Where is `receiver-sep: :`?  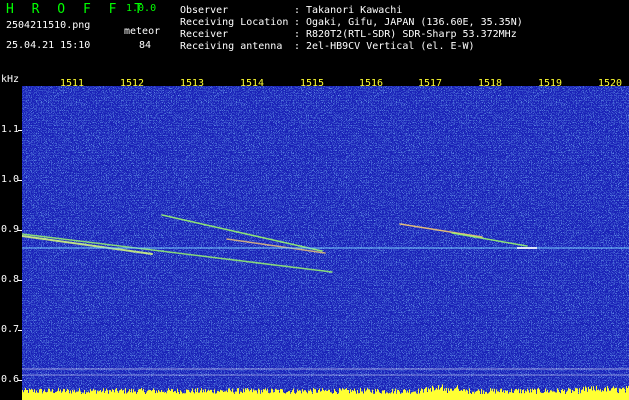 receiver-sep: : is located at coordinates (297, 34).